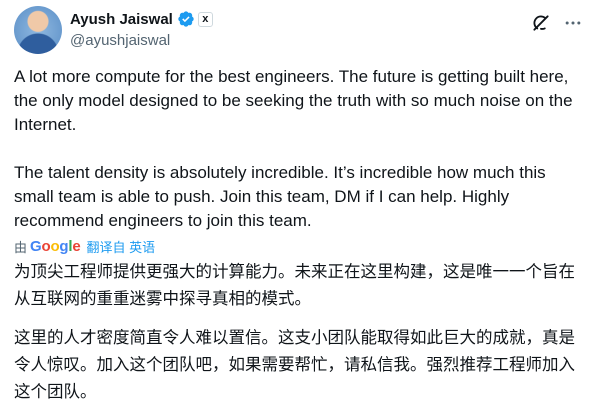 The image size is (600, 415). What do you see at coordinates (121, 246) in the screenshot?
I see `translated-from-link: 翻译自 英语` at bounding box center [121, 246].